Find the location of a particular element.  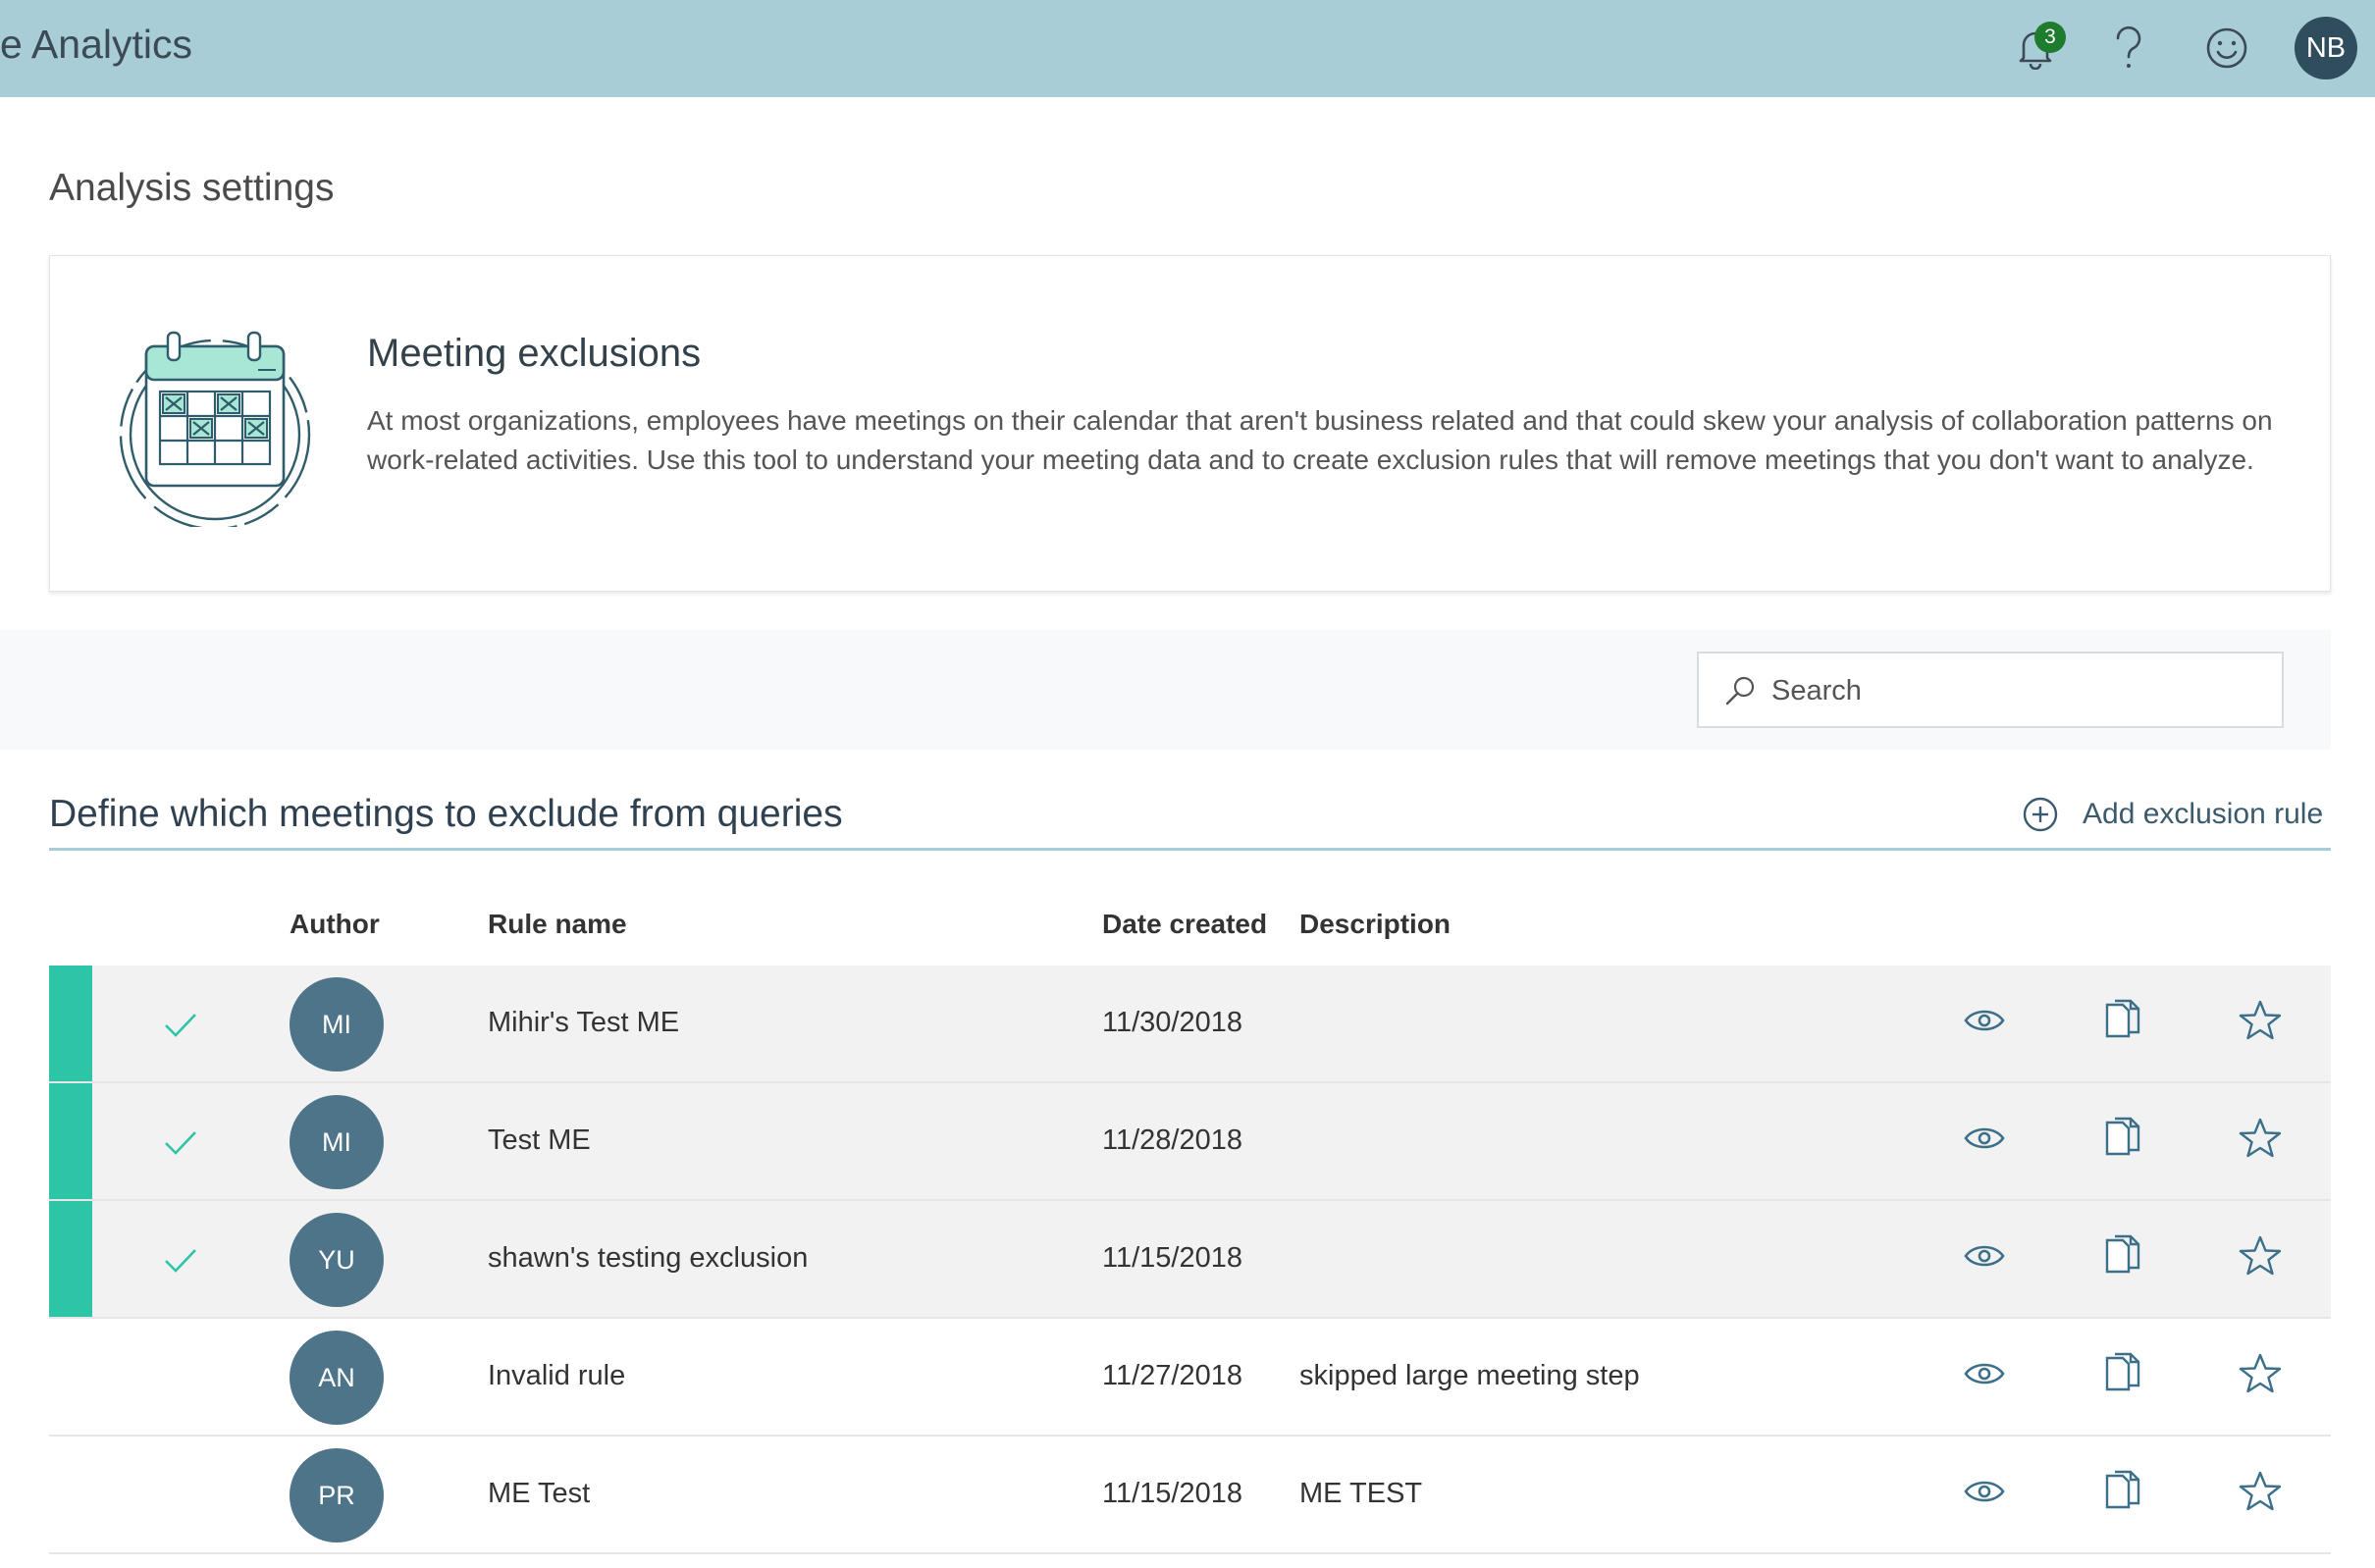

table-row: MI Mihir's Test ME 11/30/2018 is located at coordinates (1190, 1024).